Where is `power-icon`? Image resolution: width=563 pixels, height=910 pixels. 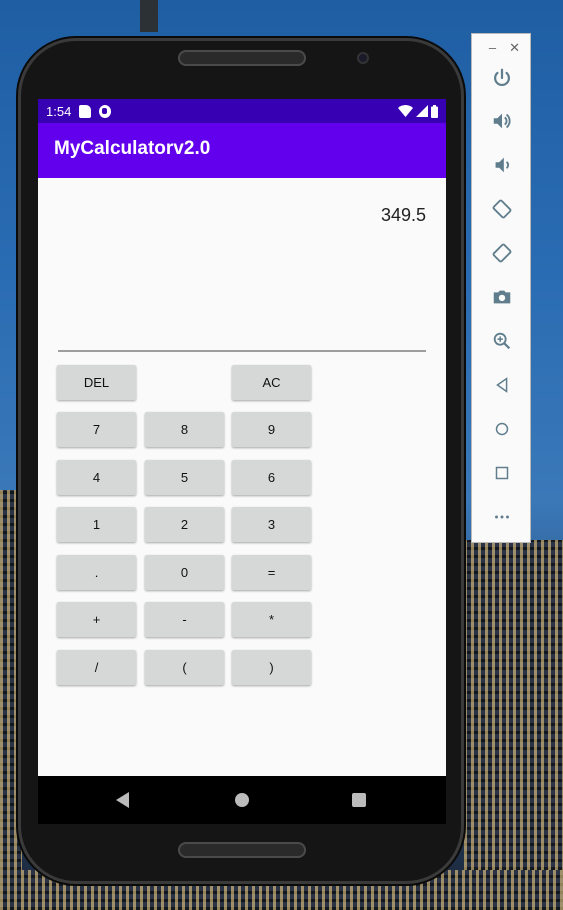 power-icon is located at coordinates (502, 78).